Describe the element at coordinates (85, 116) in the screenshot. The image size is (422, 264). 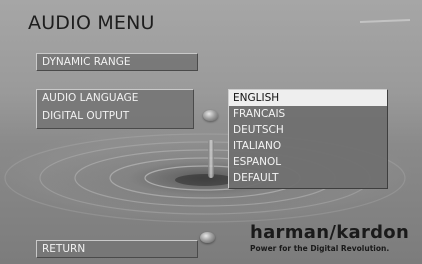
I see `digital-output-button: DIGITAL OUTPUT` at that location.